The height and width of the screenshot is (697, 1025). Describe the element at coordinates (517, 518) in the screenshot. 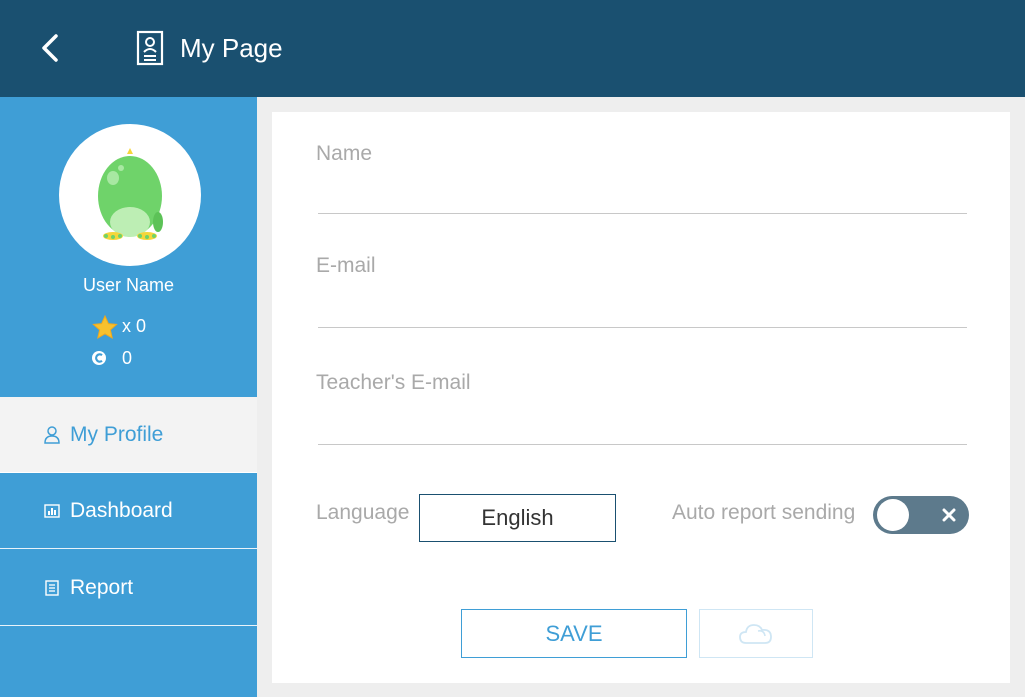

I see `language-select: English` at that location.